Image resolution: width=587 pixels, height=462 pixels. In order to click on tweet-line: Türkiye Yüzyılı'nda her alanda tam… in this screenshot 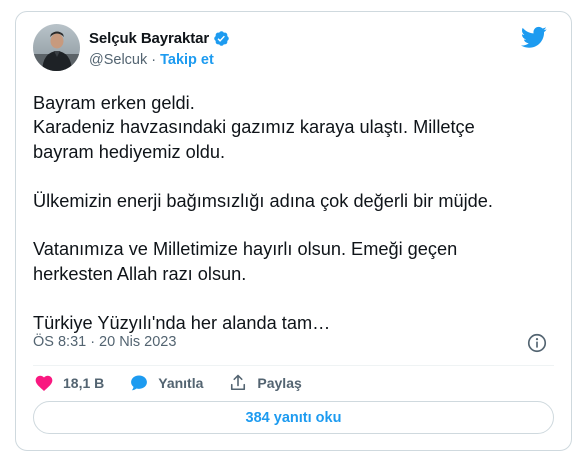, I will do `click(182, 322)`.